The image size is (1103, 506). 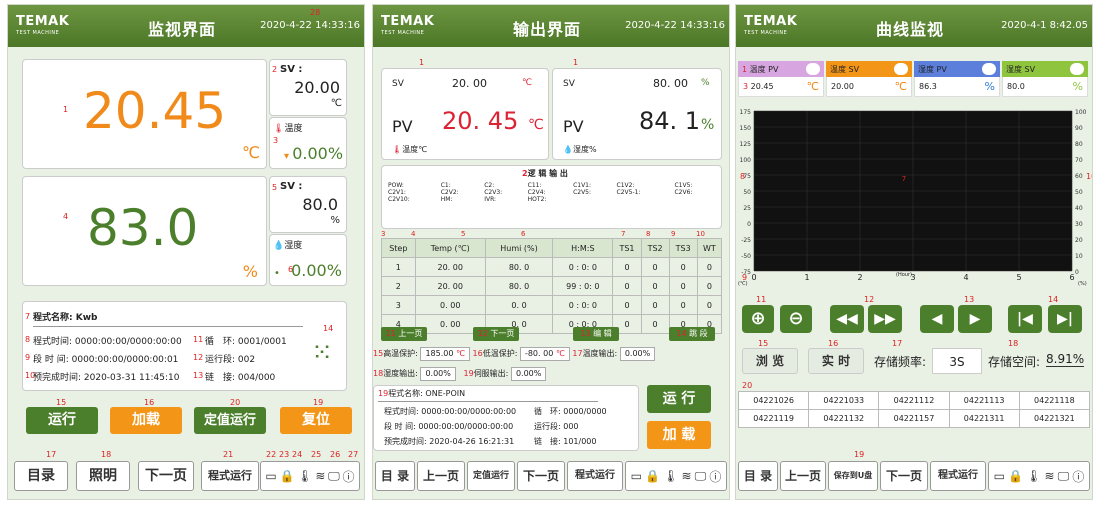 I want to click on footer-nav: 目 录 上一页 定值运行 下一页 程式运行 ▭ 🔒 🌡 ≋ 🖵 ⓘ, so click(x=551, y=477).